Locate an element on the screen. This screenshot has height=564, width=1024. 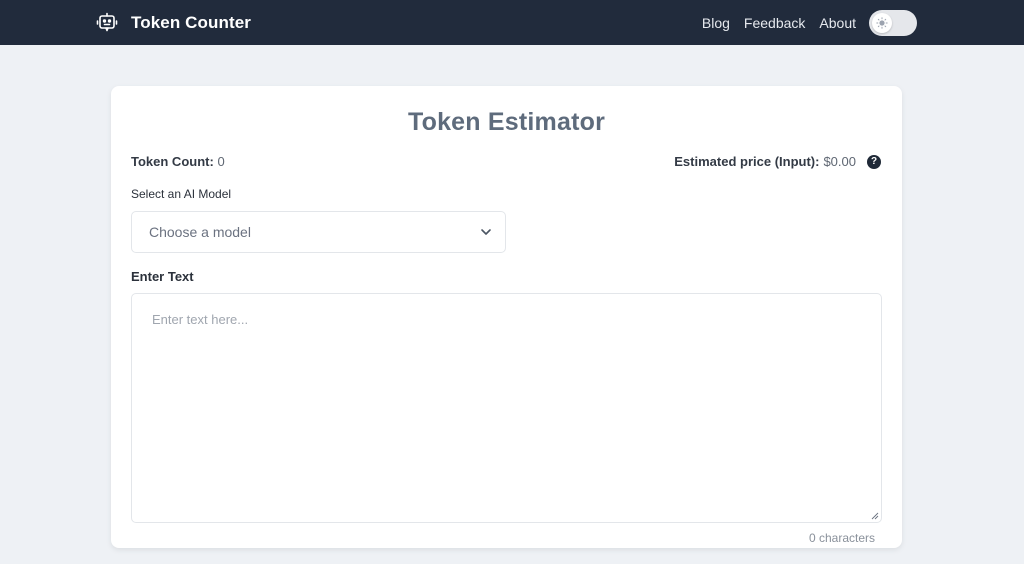
question-icon: ? is located at coordinates (874, 161).